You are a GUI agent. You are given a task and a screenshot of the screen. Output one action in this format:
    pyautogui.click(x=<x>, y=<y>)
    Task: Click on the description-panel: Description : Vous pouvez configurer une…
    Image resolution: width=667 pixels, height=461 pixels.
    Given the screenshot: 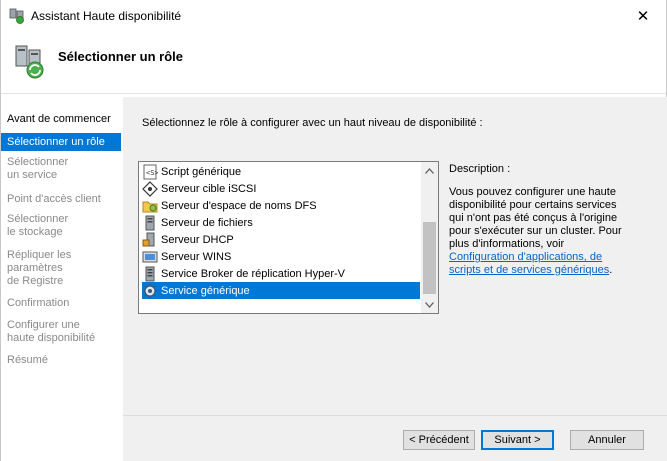 What is the action you would take?
    pyautogui.click(x=536, y=220)
    